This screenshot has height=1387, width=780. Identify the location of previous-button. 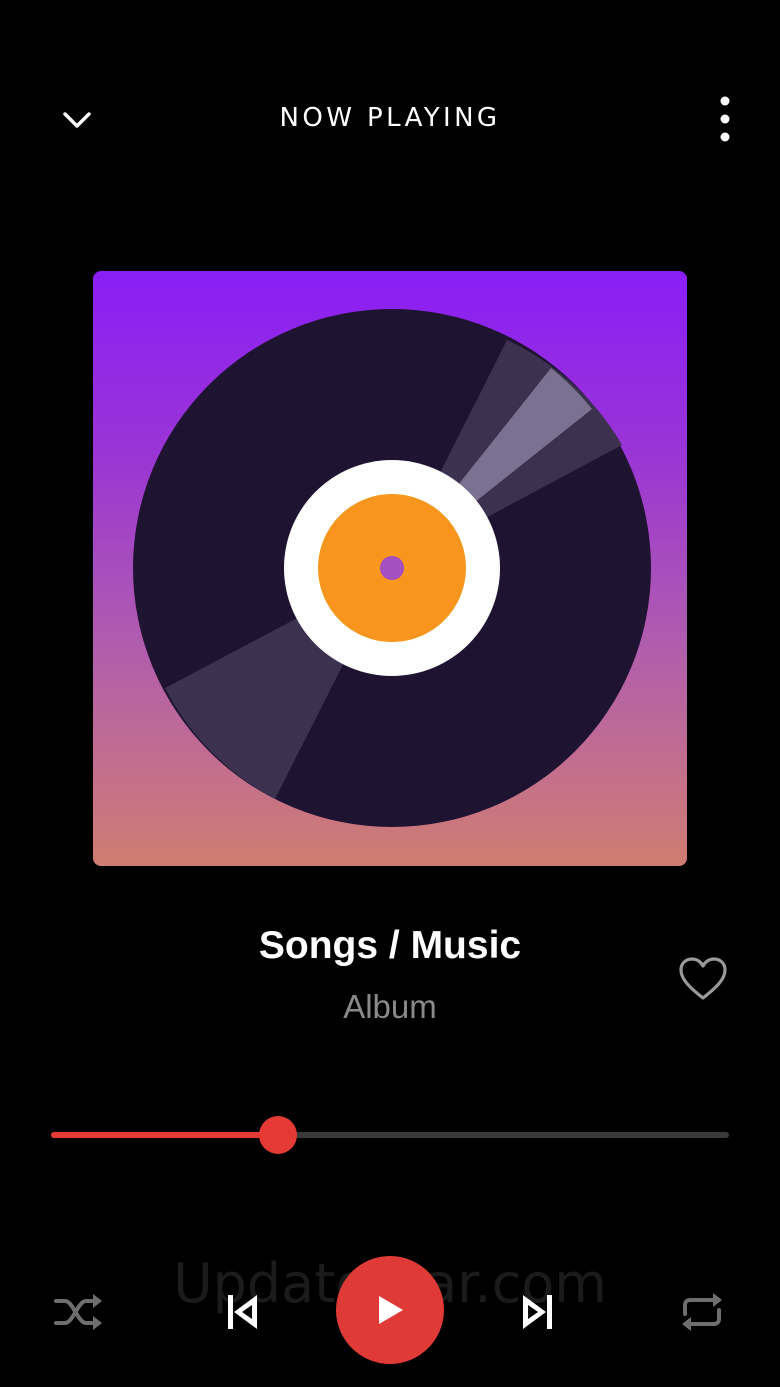
(242, 1312).